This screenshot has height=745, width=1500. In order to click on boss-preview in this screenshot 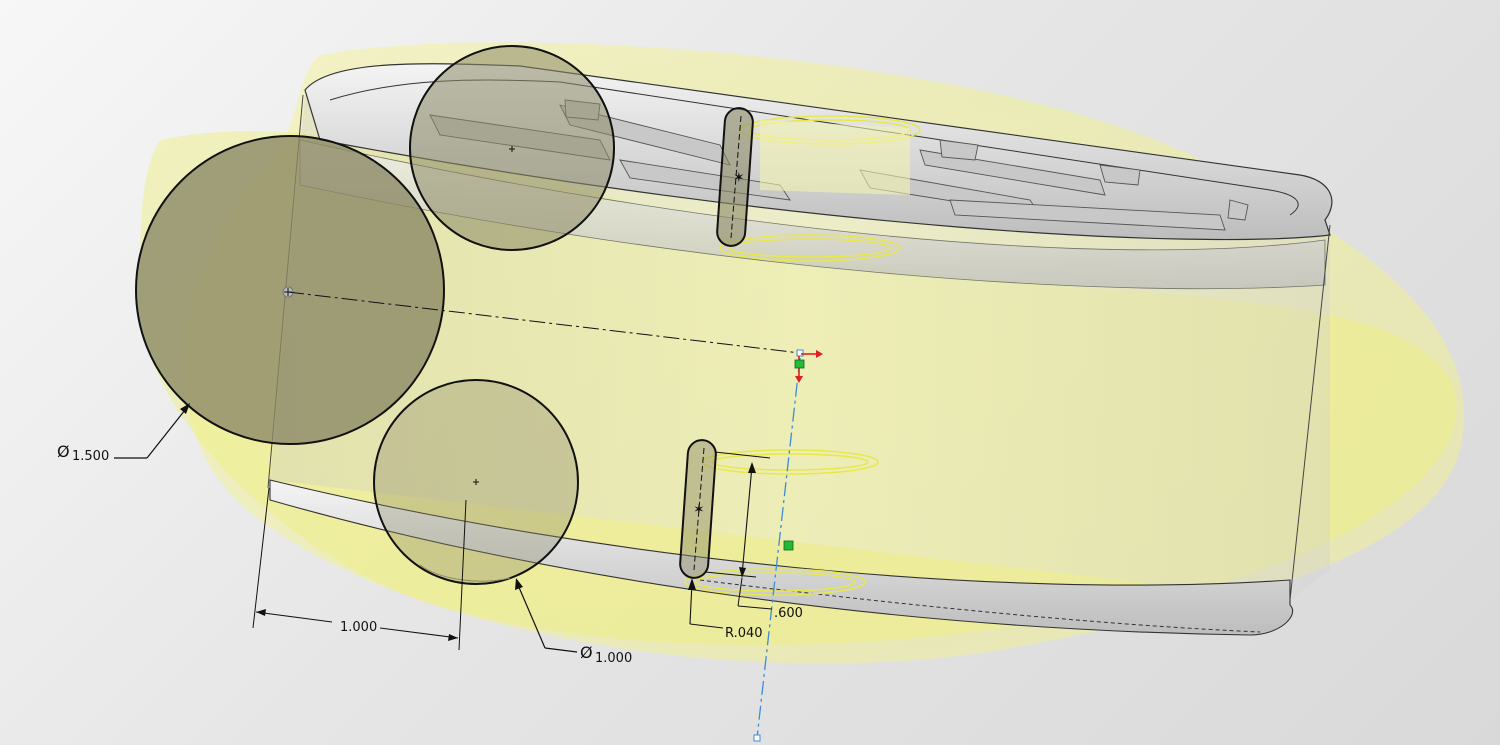, I will do `click(835, 157)`.